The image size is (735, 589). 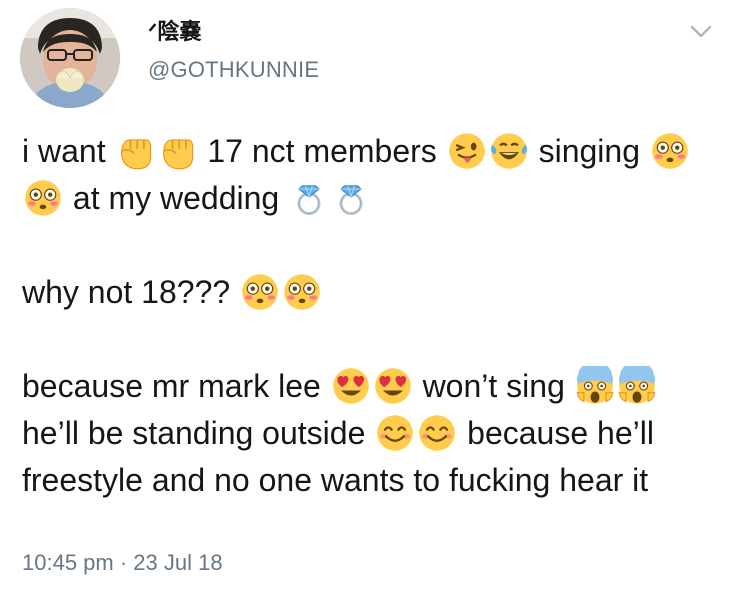 I want to click on tweet-text-segment: won’t sing, so click(x=493, y=386).